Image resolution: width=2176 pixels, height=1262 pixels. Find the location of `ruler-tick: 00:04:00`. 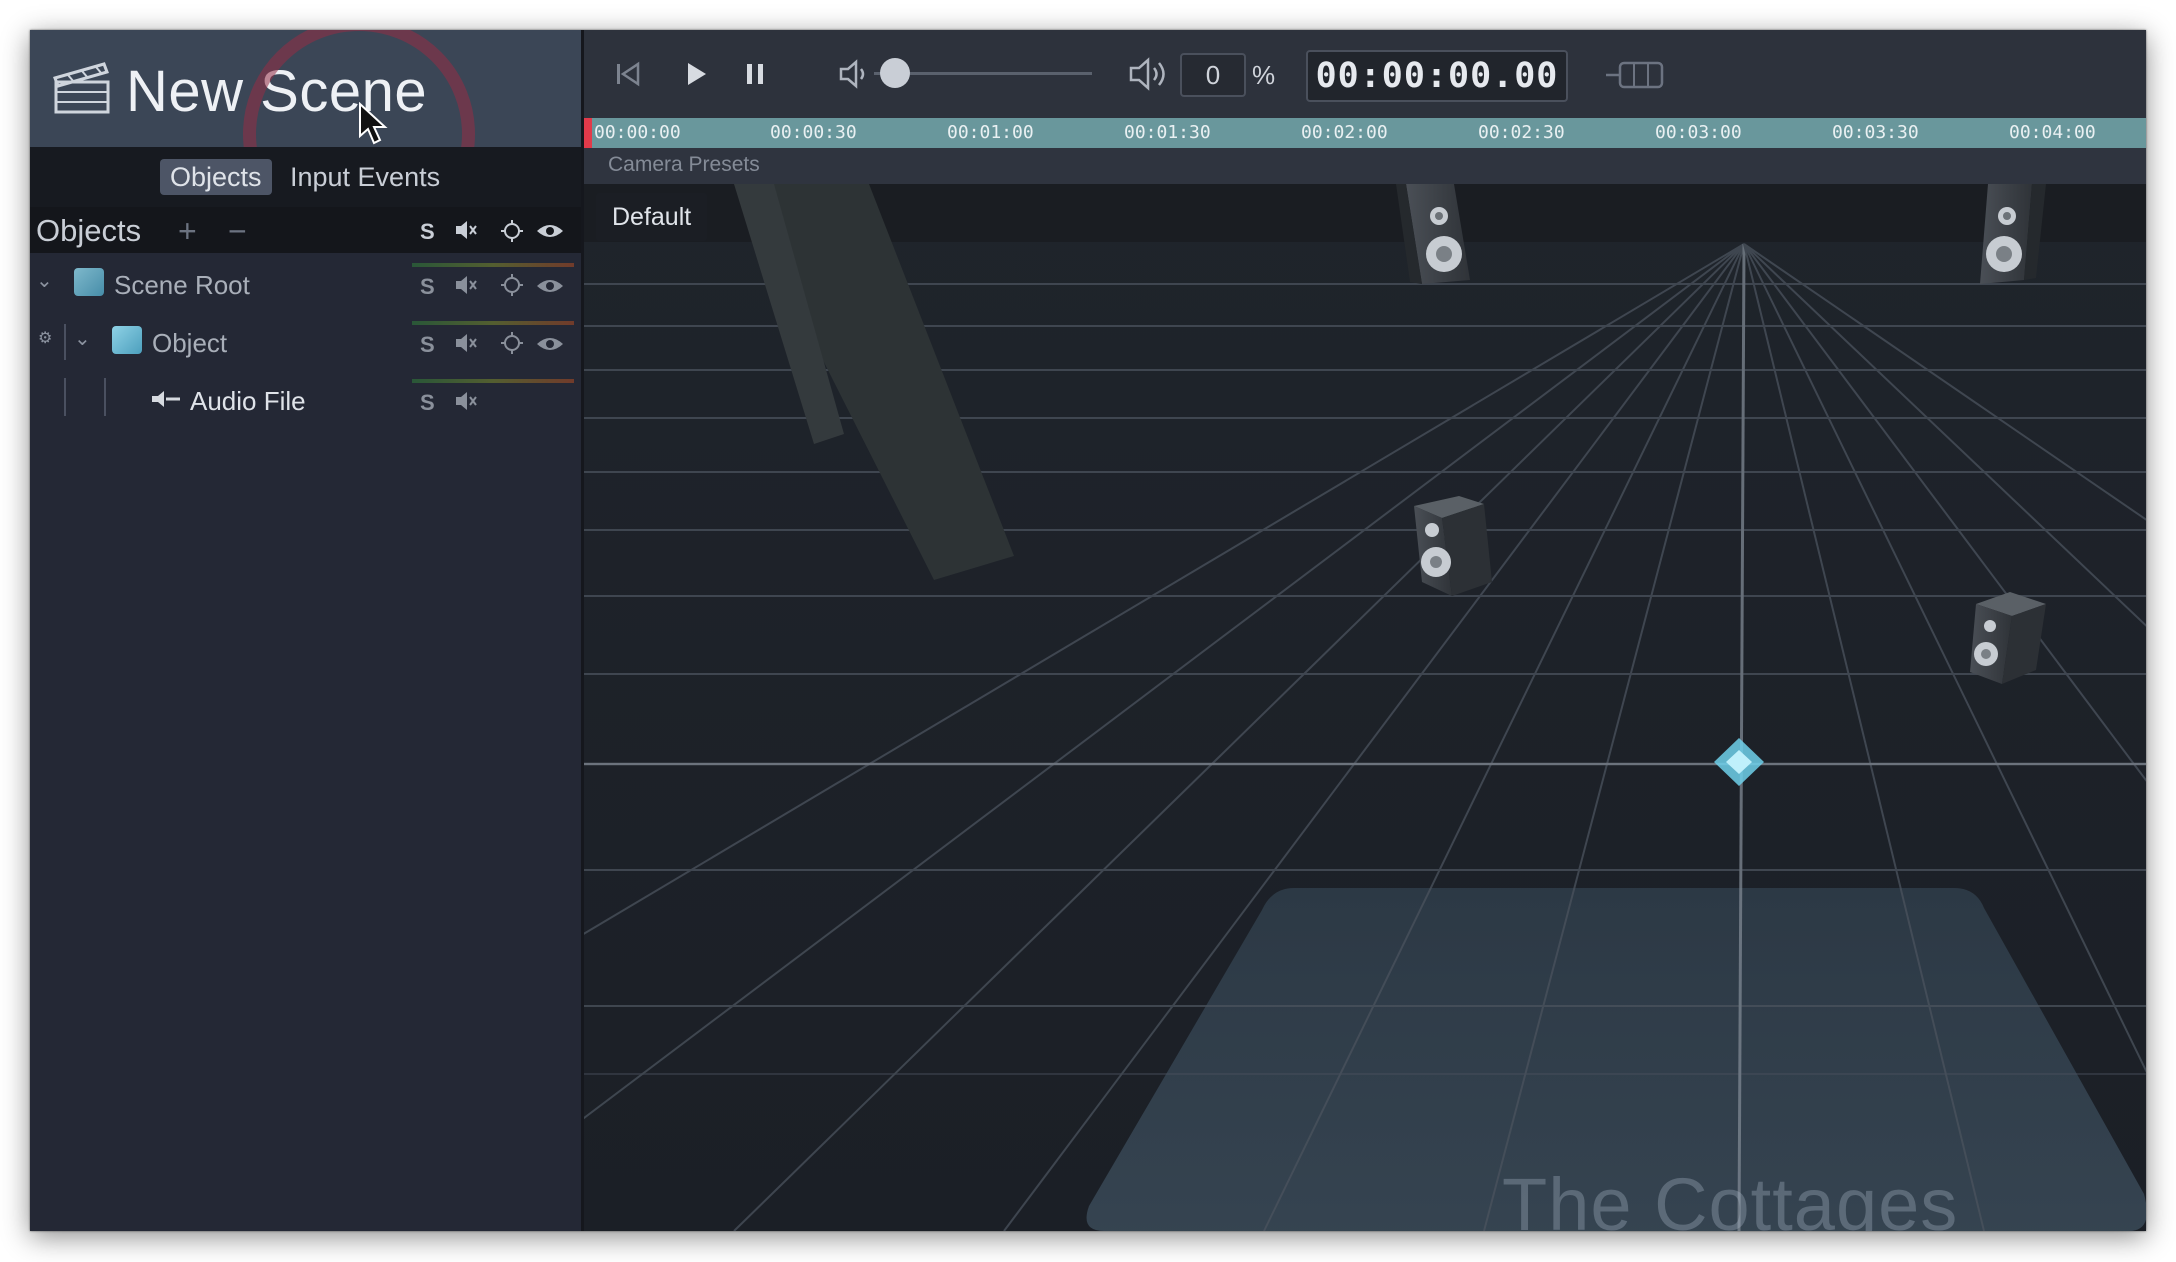

ruler-tick: 00:04:00 is located at coordinates (2052, 132).